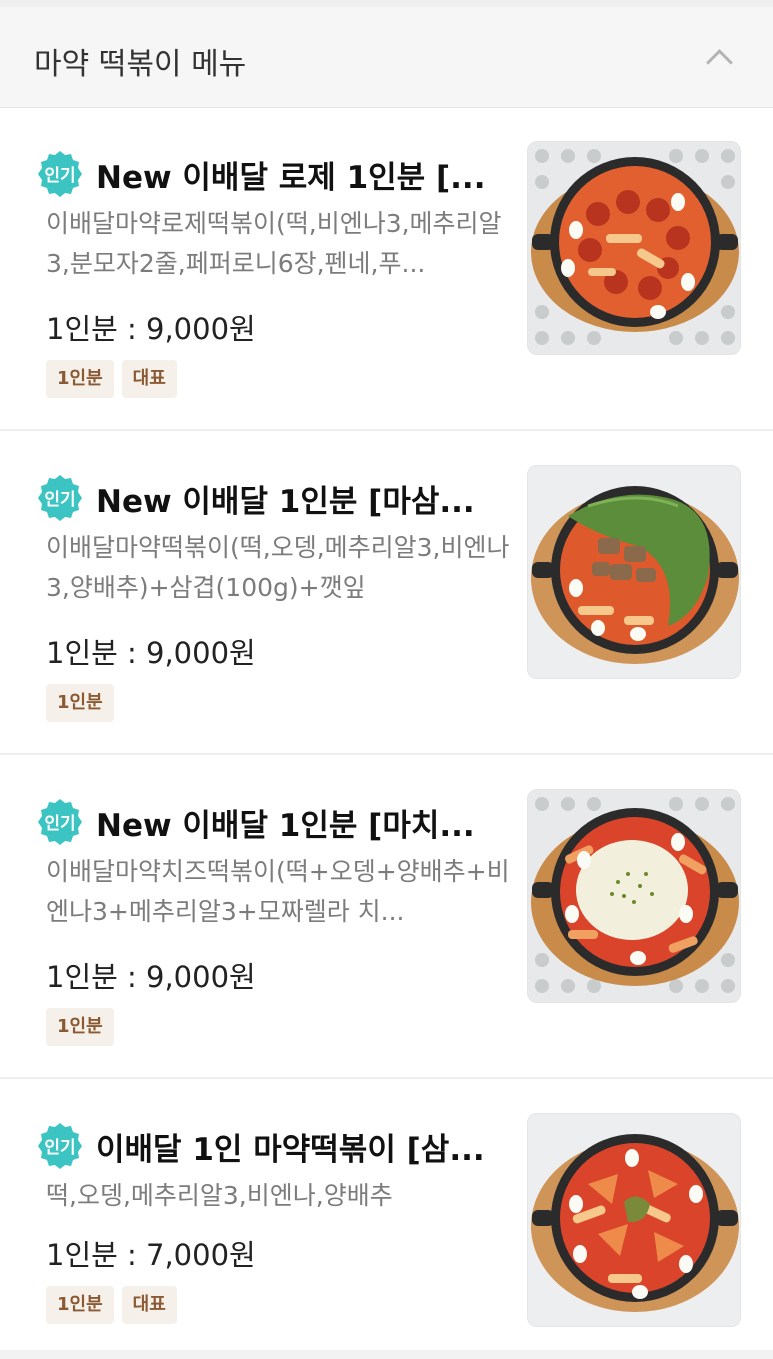 The width and height of the screenshot is (773, 1359). I want to click on item-description: 떡,오뎅,메추리알3,비엔나,양배추, so click(219, 1195).